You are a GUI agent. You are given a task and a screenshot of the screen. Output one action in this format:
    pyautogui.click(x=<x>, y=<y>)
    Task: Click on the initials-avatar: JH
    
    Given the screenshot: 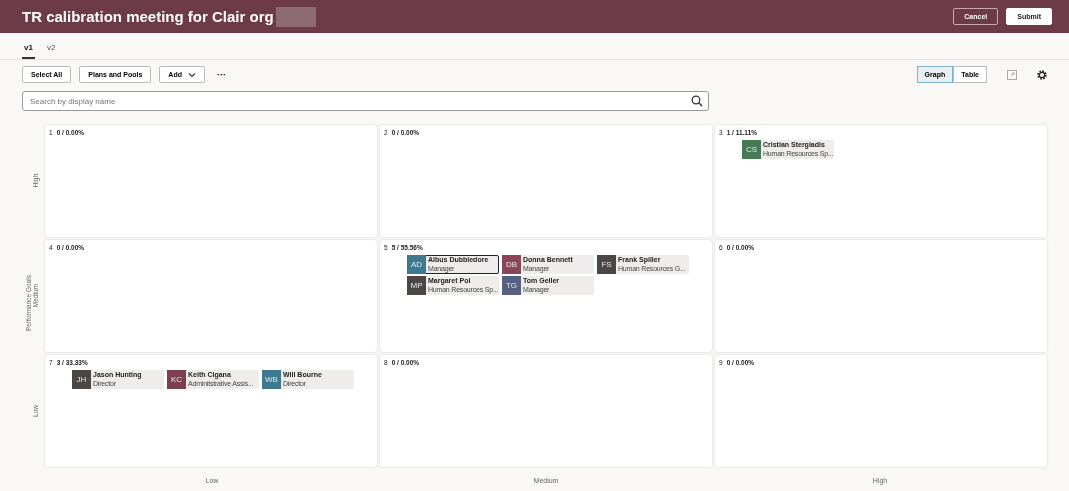 What is the action you would take?
    pyautogui.click(x=81, y=379)
    